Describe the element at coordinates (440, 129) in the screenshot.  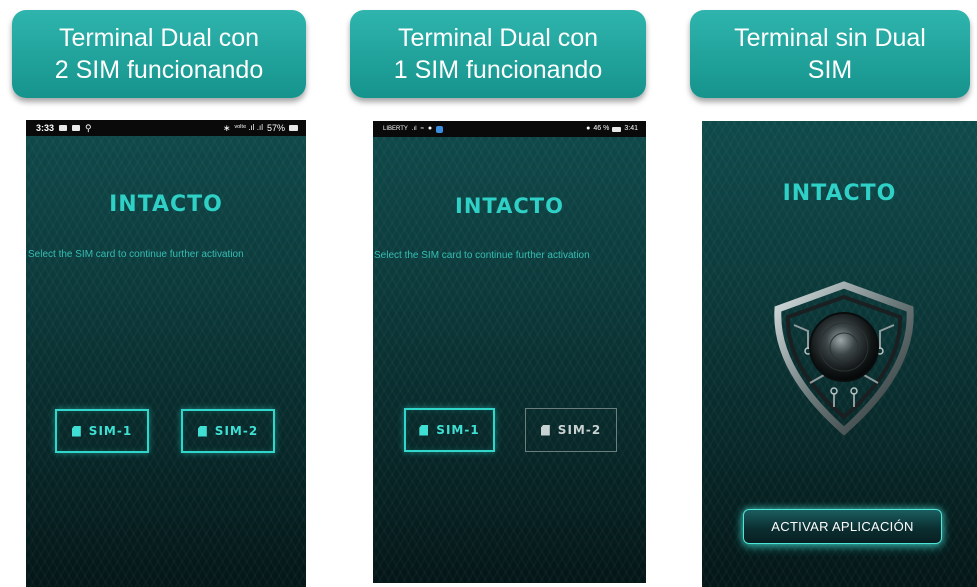
I see `app-notification-icon` at that location.